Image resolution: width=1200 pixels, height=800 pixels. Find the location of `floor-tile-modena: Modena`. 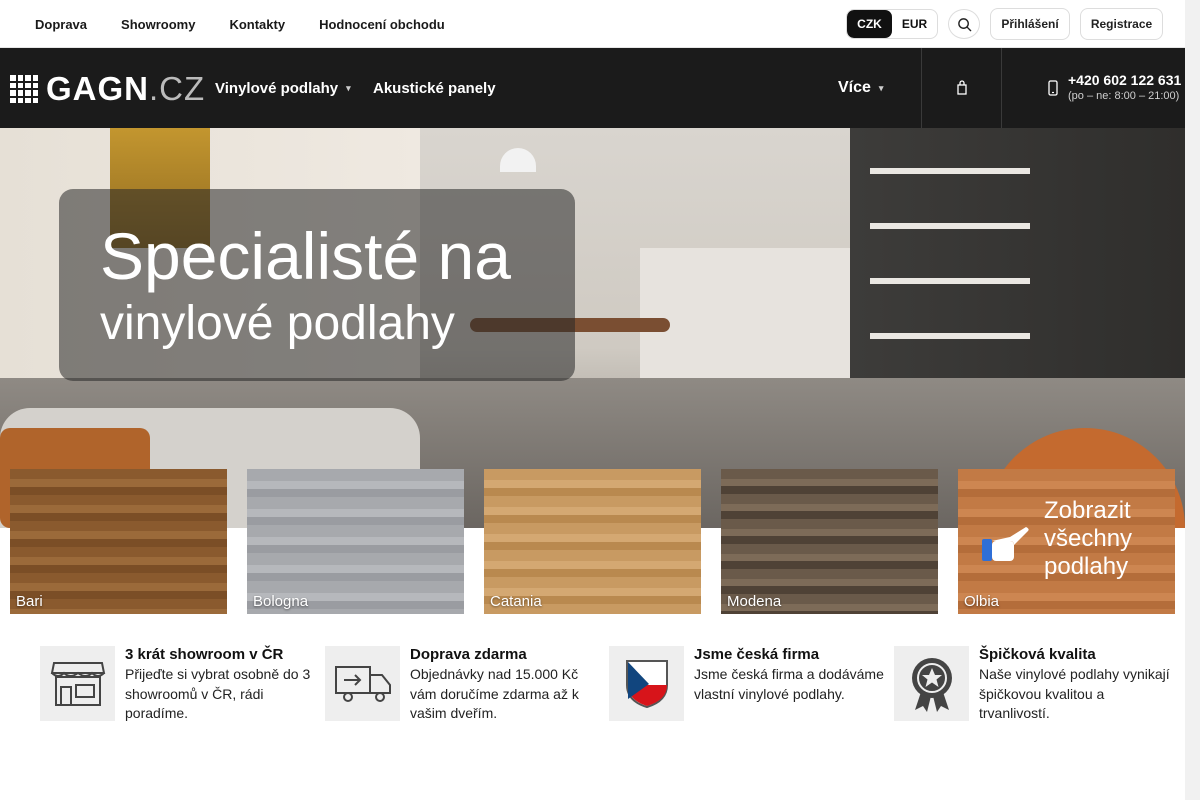

floor-tile-modena: Modena is located at coordinates (829, 541).